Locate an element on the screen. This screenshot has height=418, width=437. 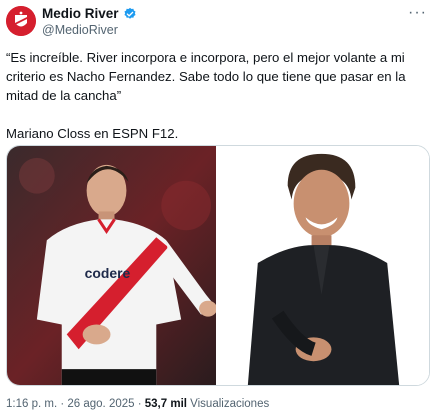
views-count: 53,7 mil is located at coordinates (165, 404).